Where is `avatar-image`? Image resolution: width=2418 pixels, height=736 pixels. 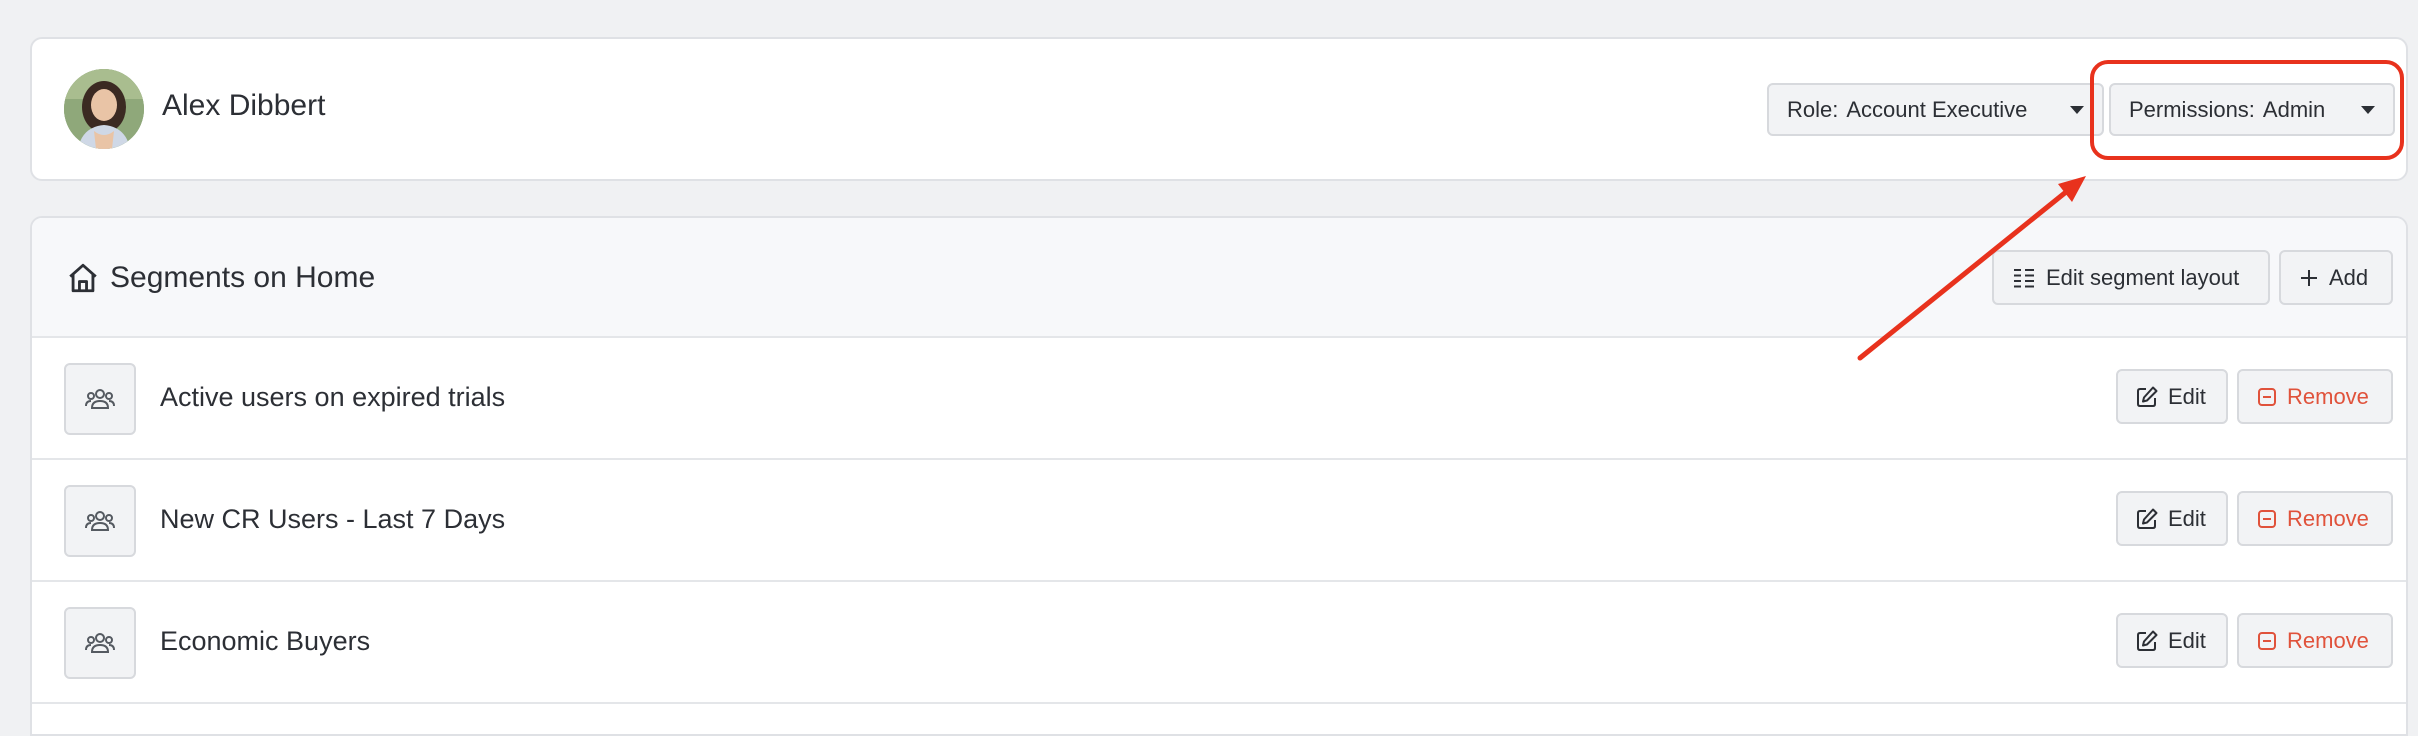 avatar-image is located at coordinates (104, 109).